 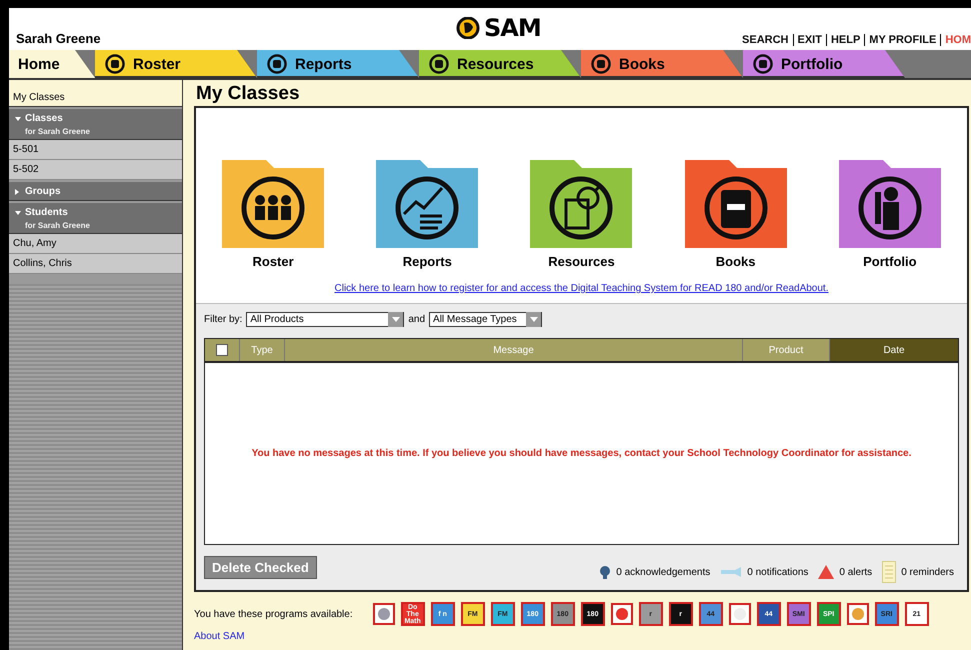 I want to click on notification-icon, so click(x=731, y=572).